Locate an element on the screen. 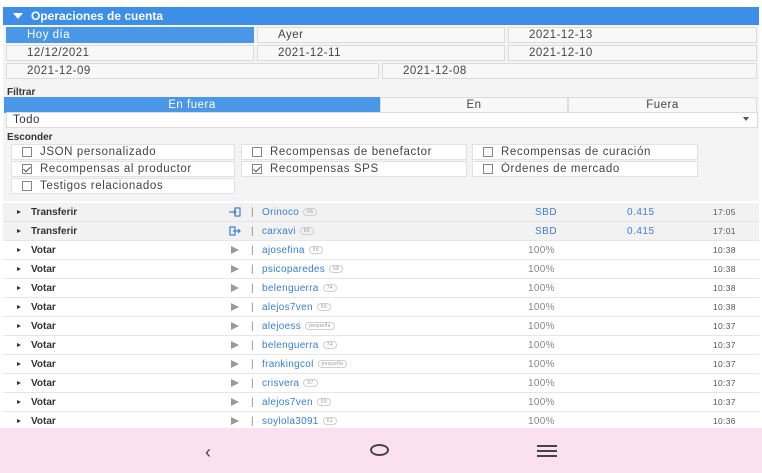 This screenshot has width=762, height=473. operation-row: Transferir | carxavi 66 SBD 0.415 17:01 is located at coordinates (381, 231).